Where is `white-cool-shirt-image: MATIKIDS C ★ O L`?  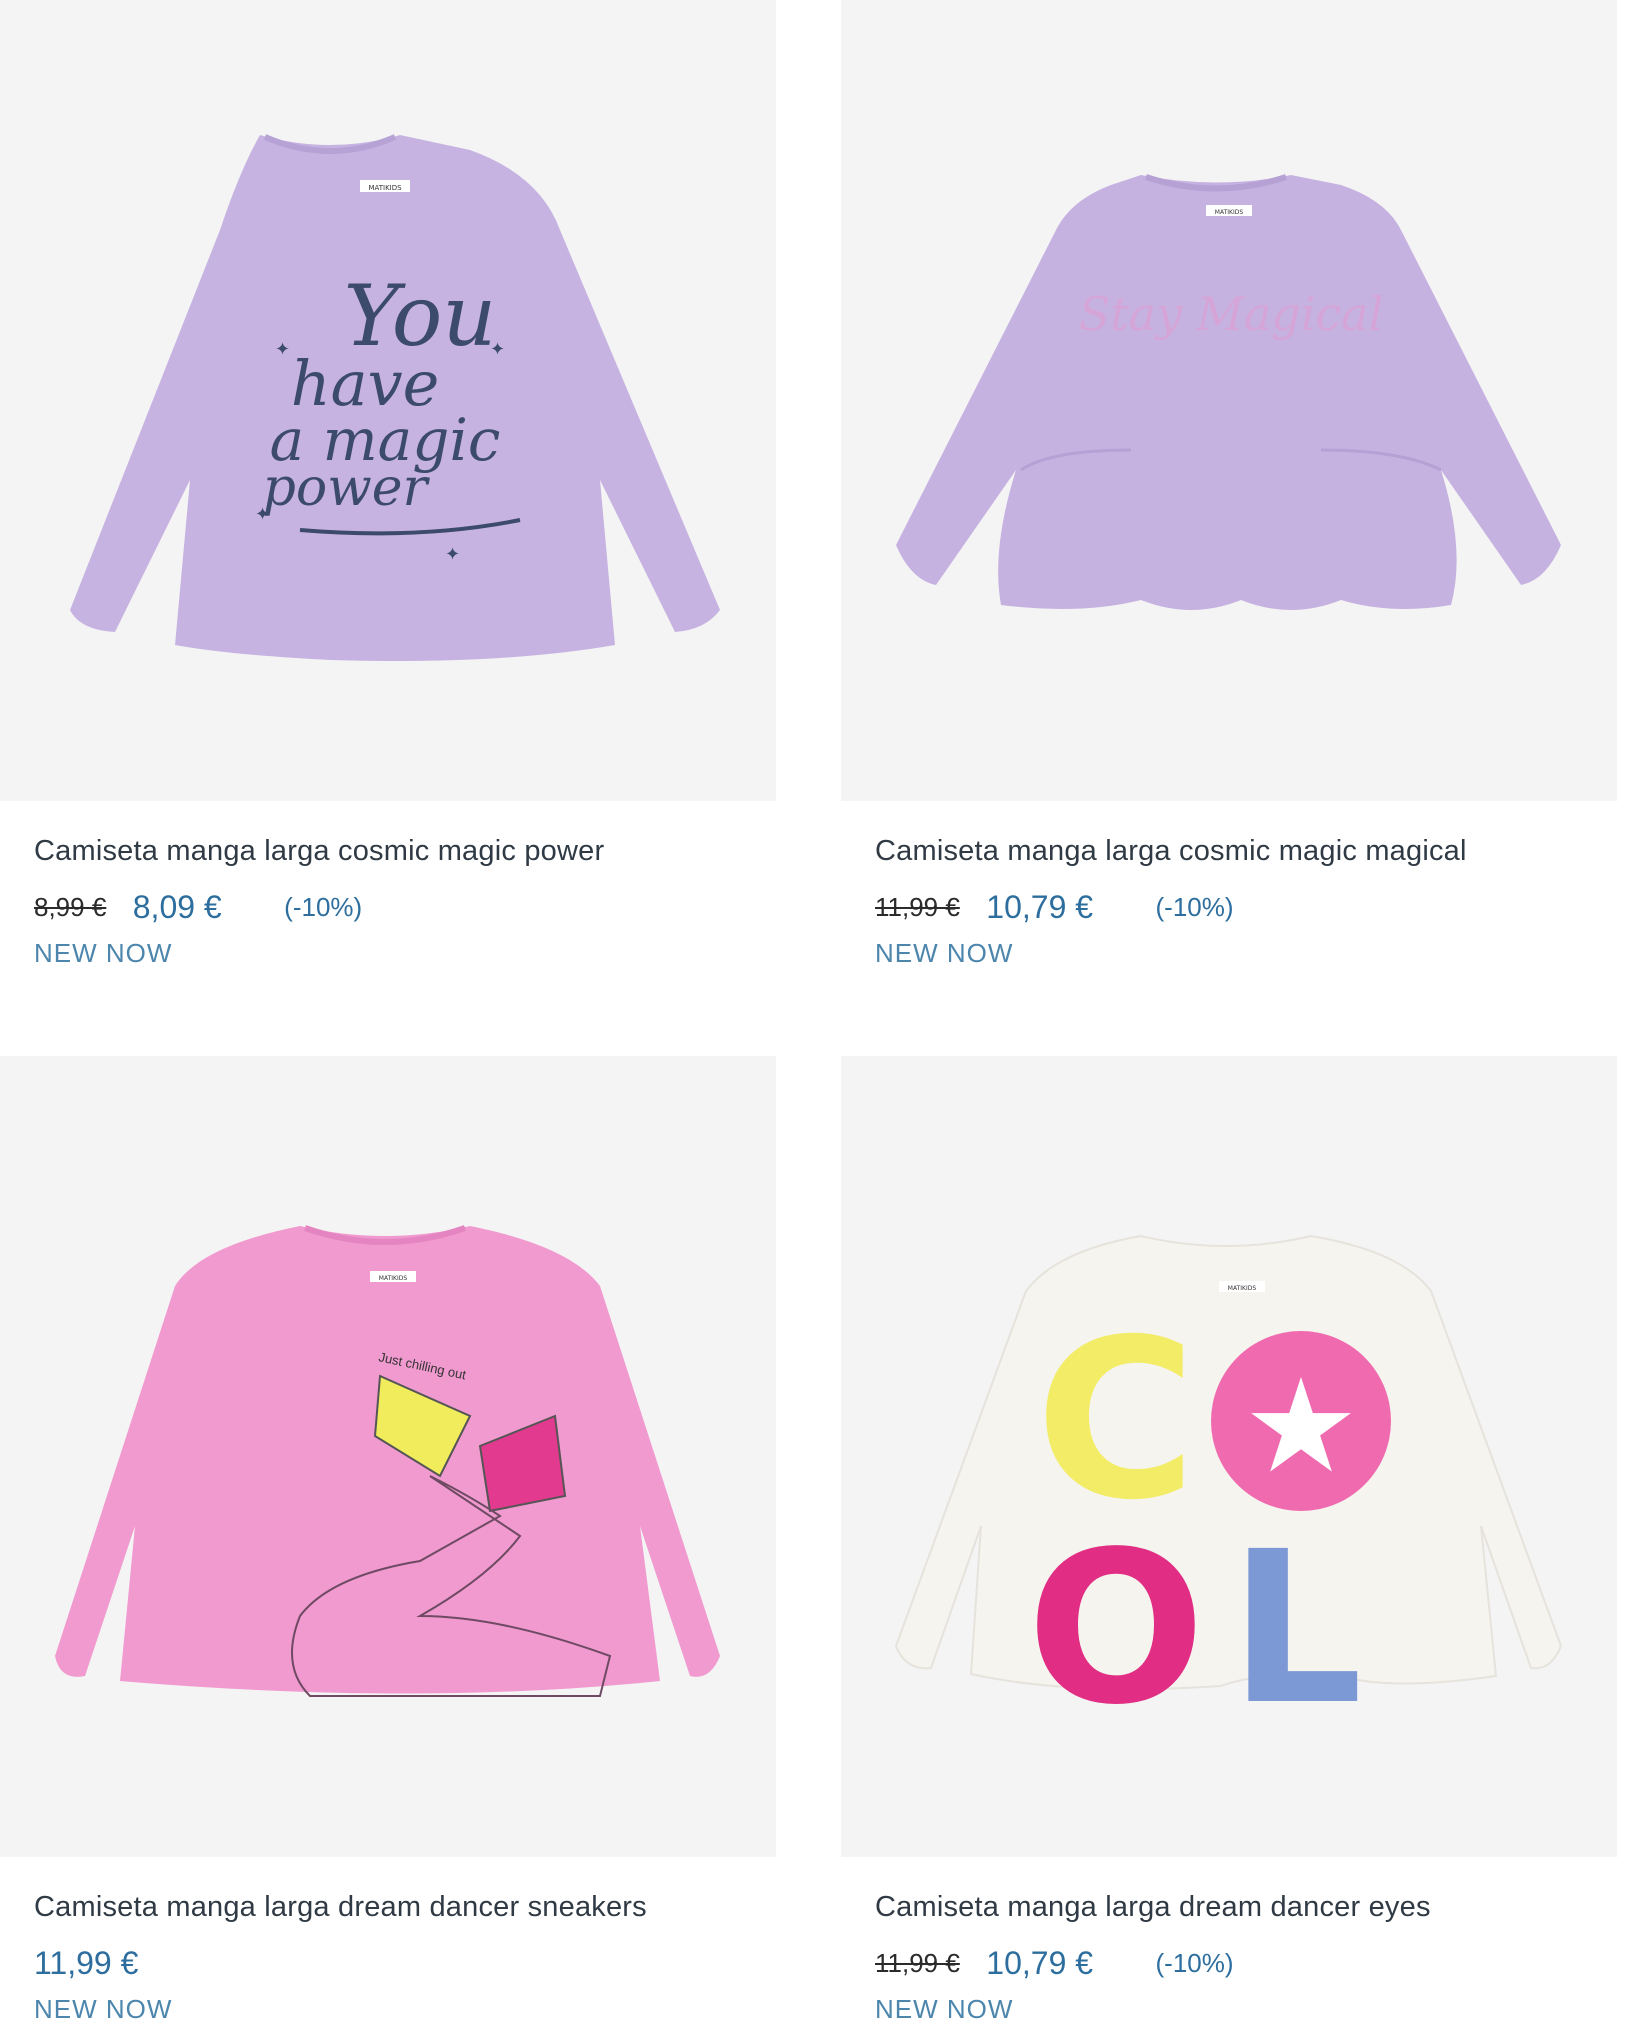 white-cool-shirt-image: MATIKIDS C ★ O L is located at coordinates (1228, 1492).